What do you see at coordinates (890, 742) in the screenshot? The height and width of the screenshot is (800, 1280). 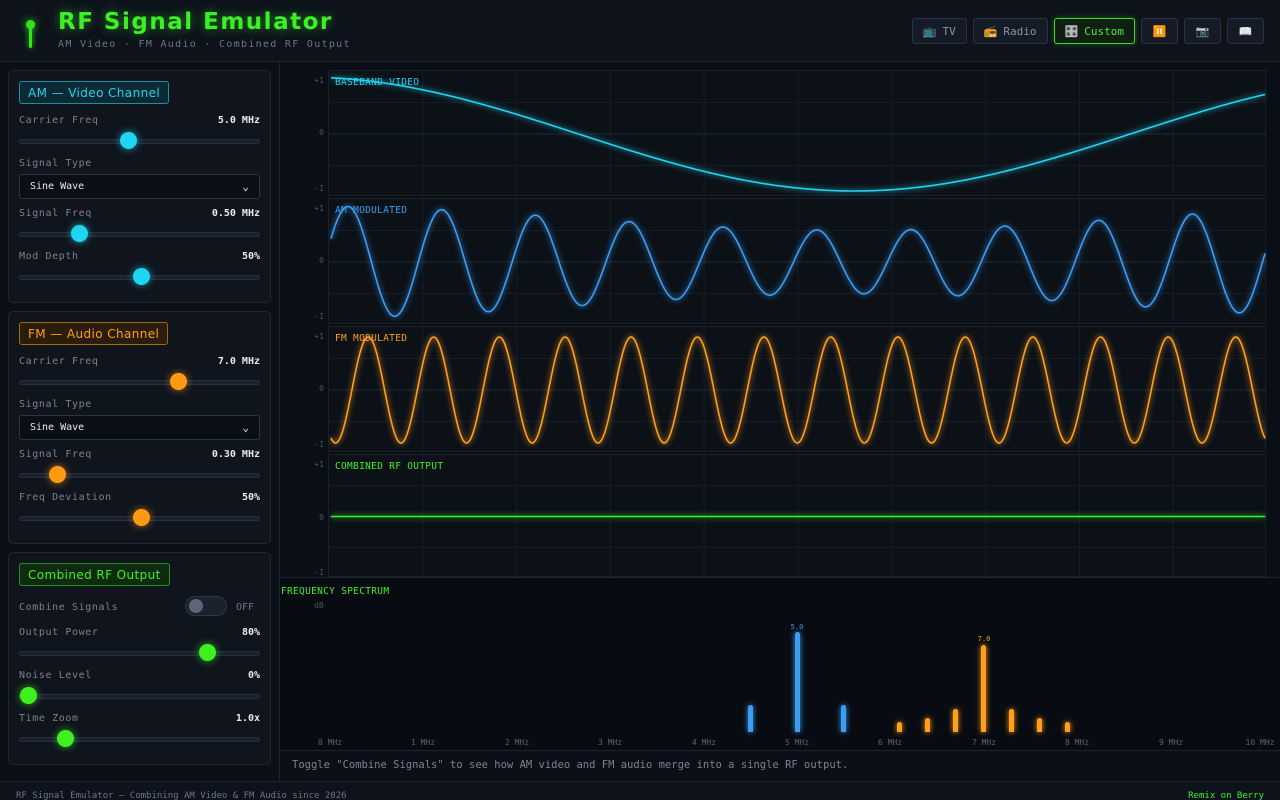 I see `spectrum-x-tick: 6 MHz` at bounding box center [890, 742].